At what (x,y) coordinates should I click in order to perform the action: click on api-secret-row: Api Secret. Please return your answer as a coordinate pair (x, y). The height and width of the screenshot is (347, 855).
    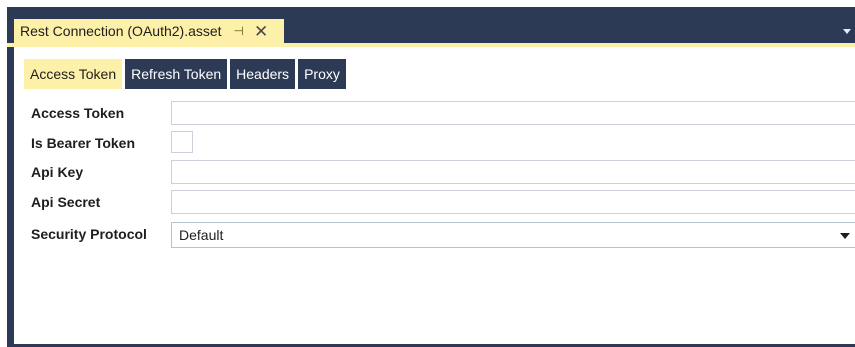
    Looking at the image, I should click on (443, 203).